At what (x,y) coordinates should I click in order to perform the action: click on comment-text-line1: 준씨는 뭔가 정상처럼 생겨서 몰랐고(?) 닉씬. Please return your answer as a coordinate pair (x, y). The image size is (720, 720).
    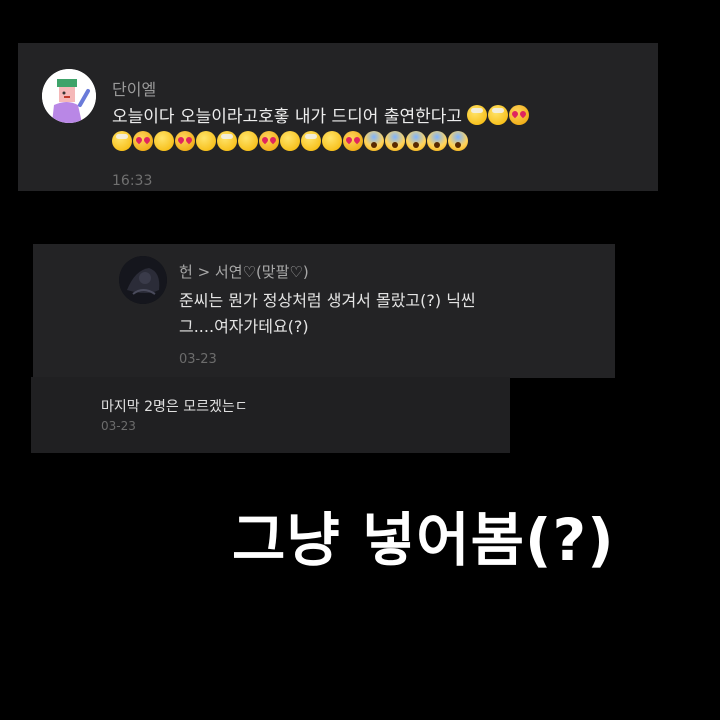
    Looking at the image, I should click on (327, 300).